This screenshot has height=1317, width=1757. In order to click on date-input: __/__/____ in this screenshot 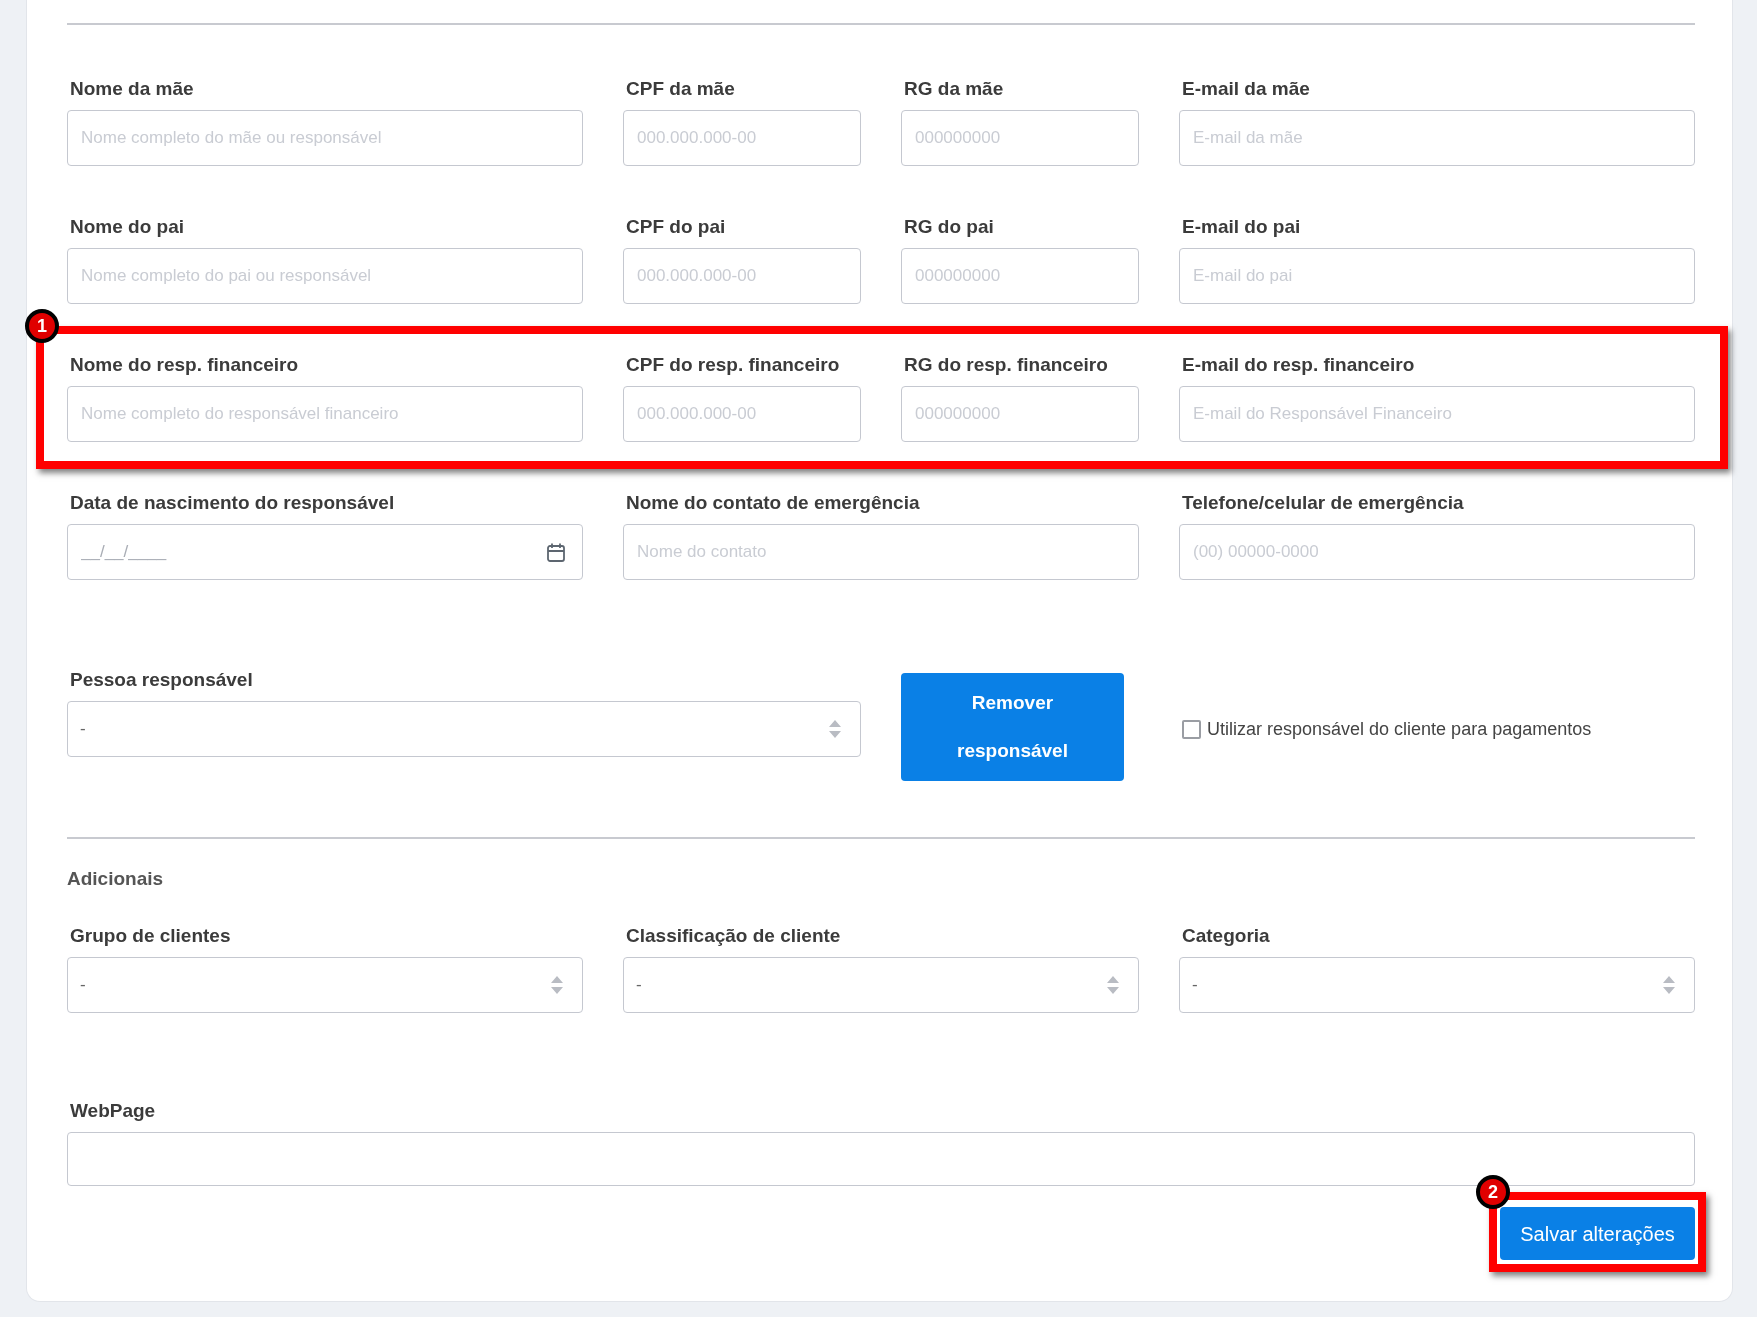, I will do `click(313, 552)`.